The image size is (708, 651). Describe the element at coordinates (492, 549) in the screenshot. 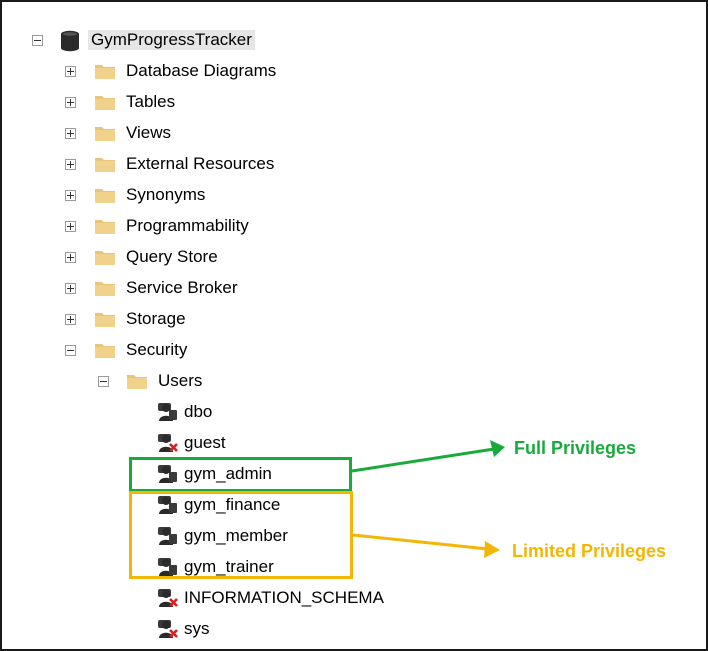

I see `limited-privileges-arrowhead` at that location.